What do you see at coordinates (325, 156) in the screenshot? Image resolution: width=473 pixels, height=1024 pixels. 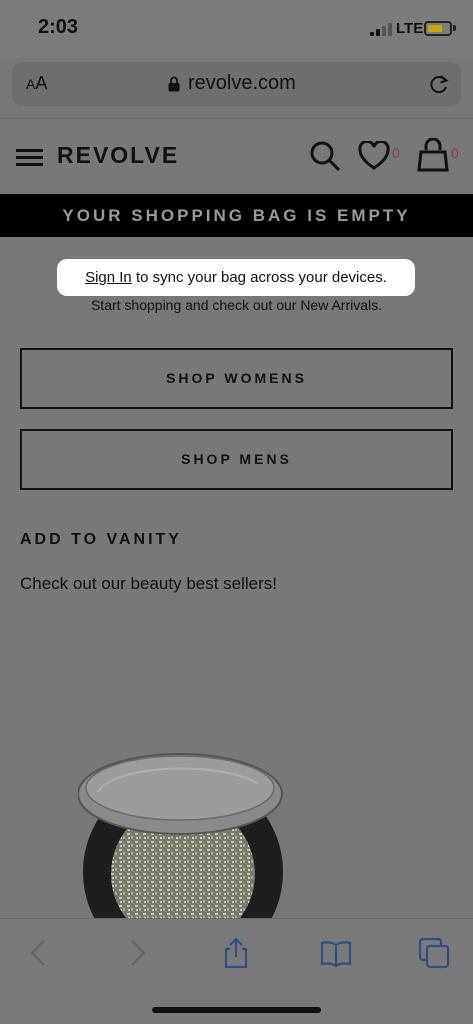 I see `search-icon` at bounding box center [325, 156].